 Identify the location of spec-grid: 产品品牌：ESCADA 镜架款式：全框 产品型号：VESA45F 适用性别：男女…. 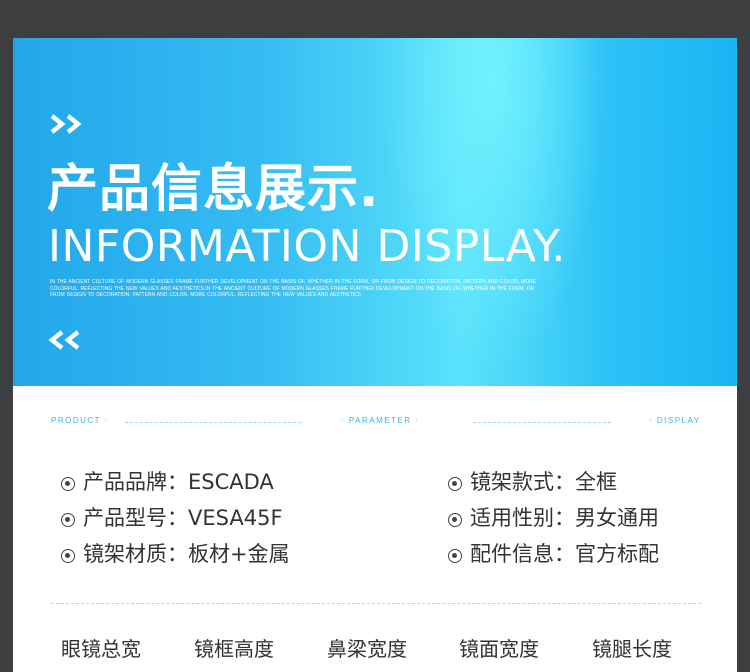
(381, 519).